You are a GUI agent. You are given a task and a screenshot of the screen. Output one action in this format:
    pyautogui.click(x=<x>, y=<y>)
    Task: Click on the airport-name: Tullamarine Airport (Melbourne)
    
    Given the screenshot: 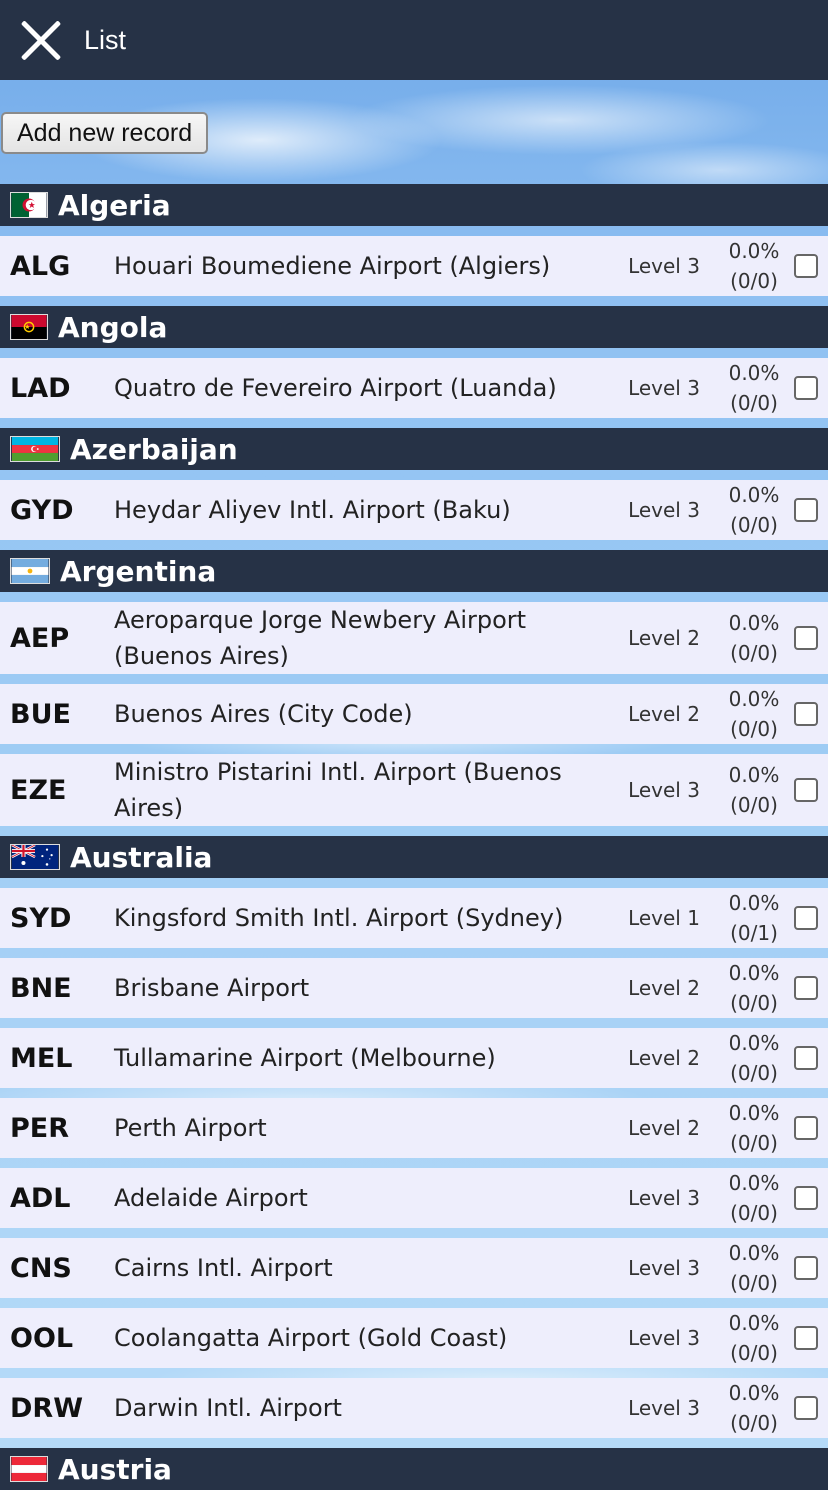 What is the action you would take?
    pyautogui.click(x=305, y=1058)
    